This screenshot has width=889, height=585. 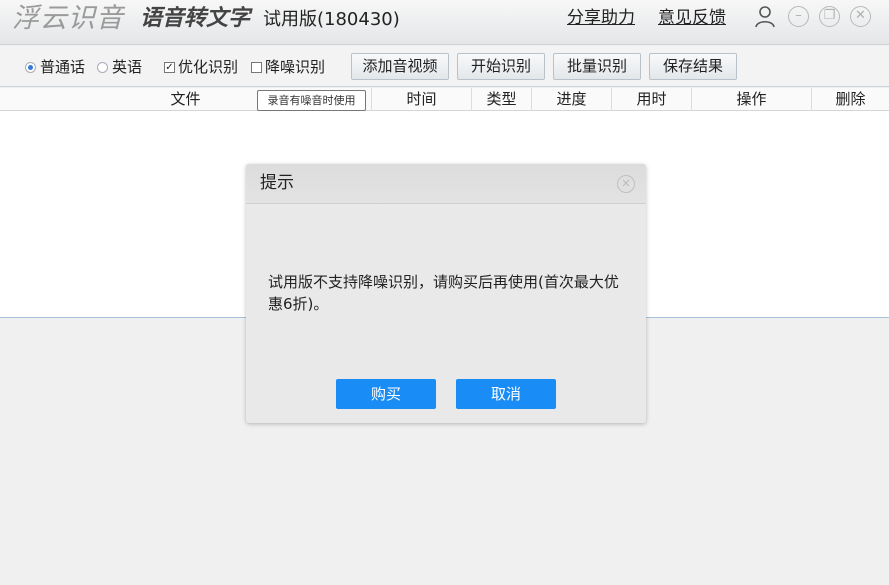 I want to click on edition-label: 试用版(180430), so click(x=331, y=19).